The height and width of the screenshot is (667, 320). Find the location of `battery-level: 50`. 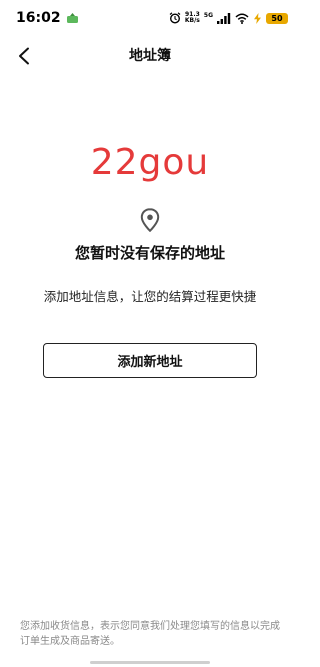

battery-level: 50 is located at coordinates (277, 18).